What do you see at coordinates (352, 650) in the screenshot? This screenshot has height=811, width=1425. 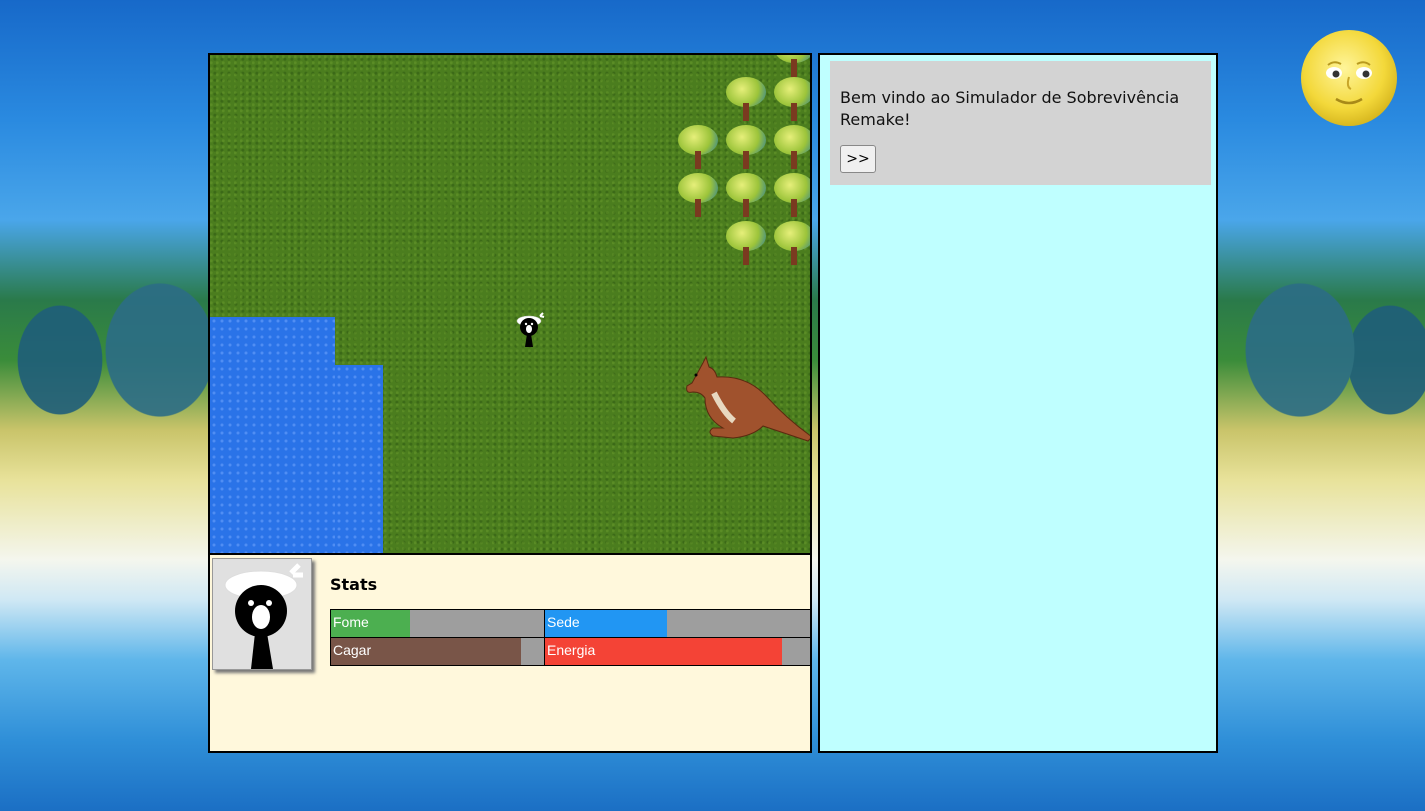 I see `stat-bar-label: Cagar` at bounding box center [352, 650].